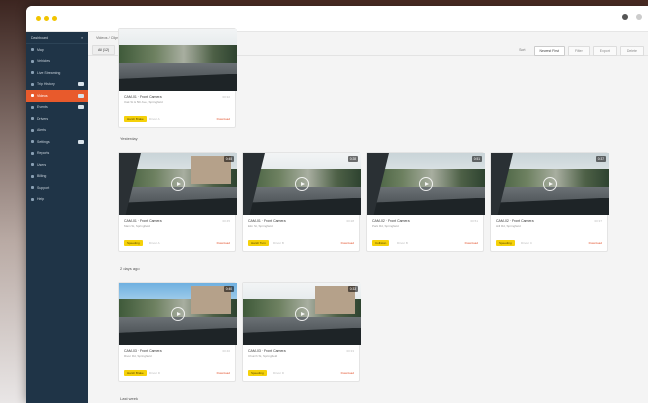 The image size is (648, 403). What do you see at coordinates (43, 153) in the screenshot?
I see `sidebar-item-label: Reports` at bounding box center [43, 153].